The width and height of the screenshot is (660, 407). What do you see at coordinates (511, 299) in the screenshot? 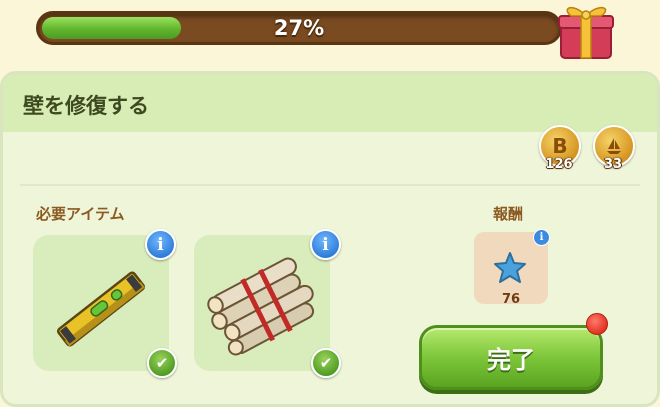
I see `reward-value: 76` at bounding box center [511, 299].